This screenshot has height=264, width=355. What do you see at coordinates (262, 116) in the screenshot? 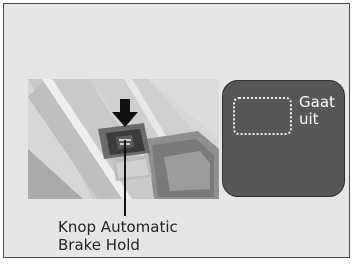
I see `indicator-light-off` at bounding box center [262, 116].